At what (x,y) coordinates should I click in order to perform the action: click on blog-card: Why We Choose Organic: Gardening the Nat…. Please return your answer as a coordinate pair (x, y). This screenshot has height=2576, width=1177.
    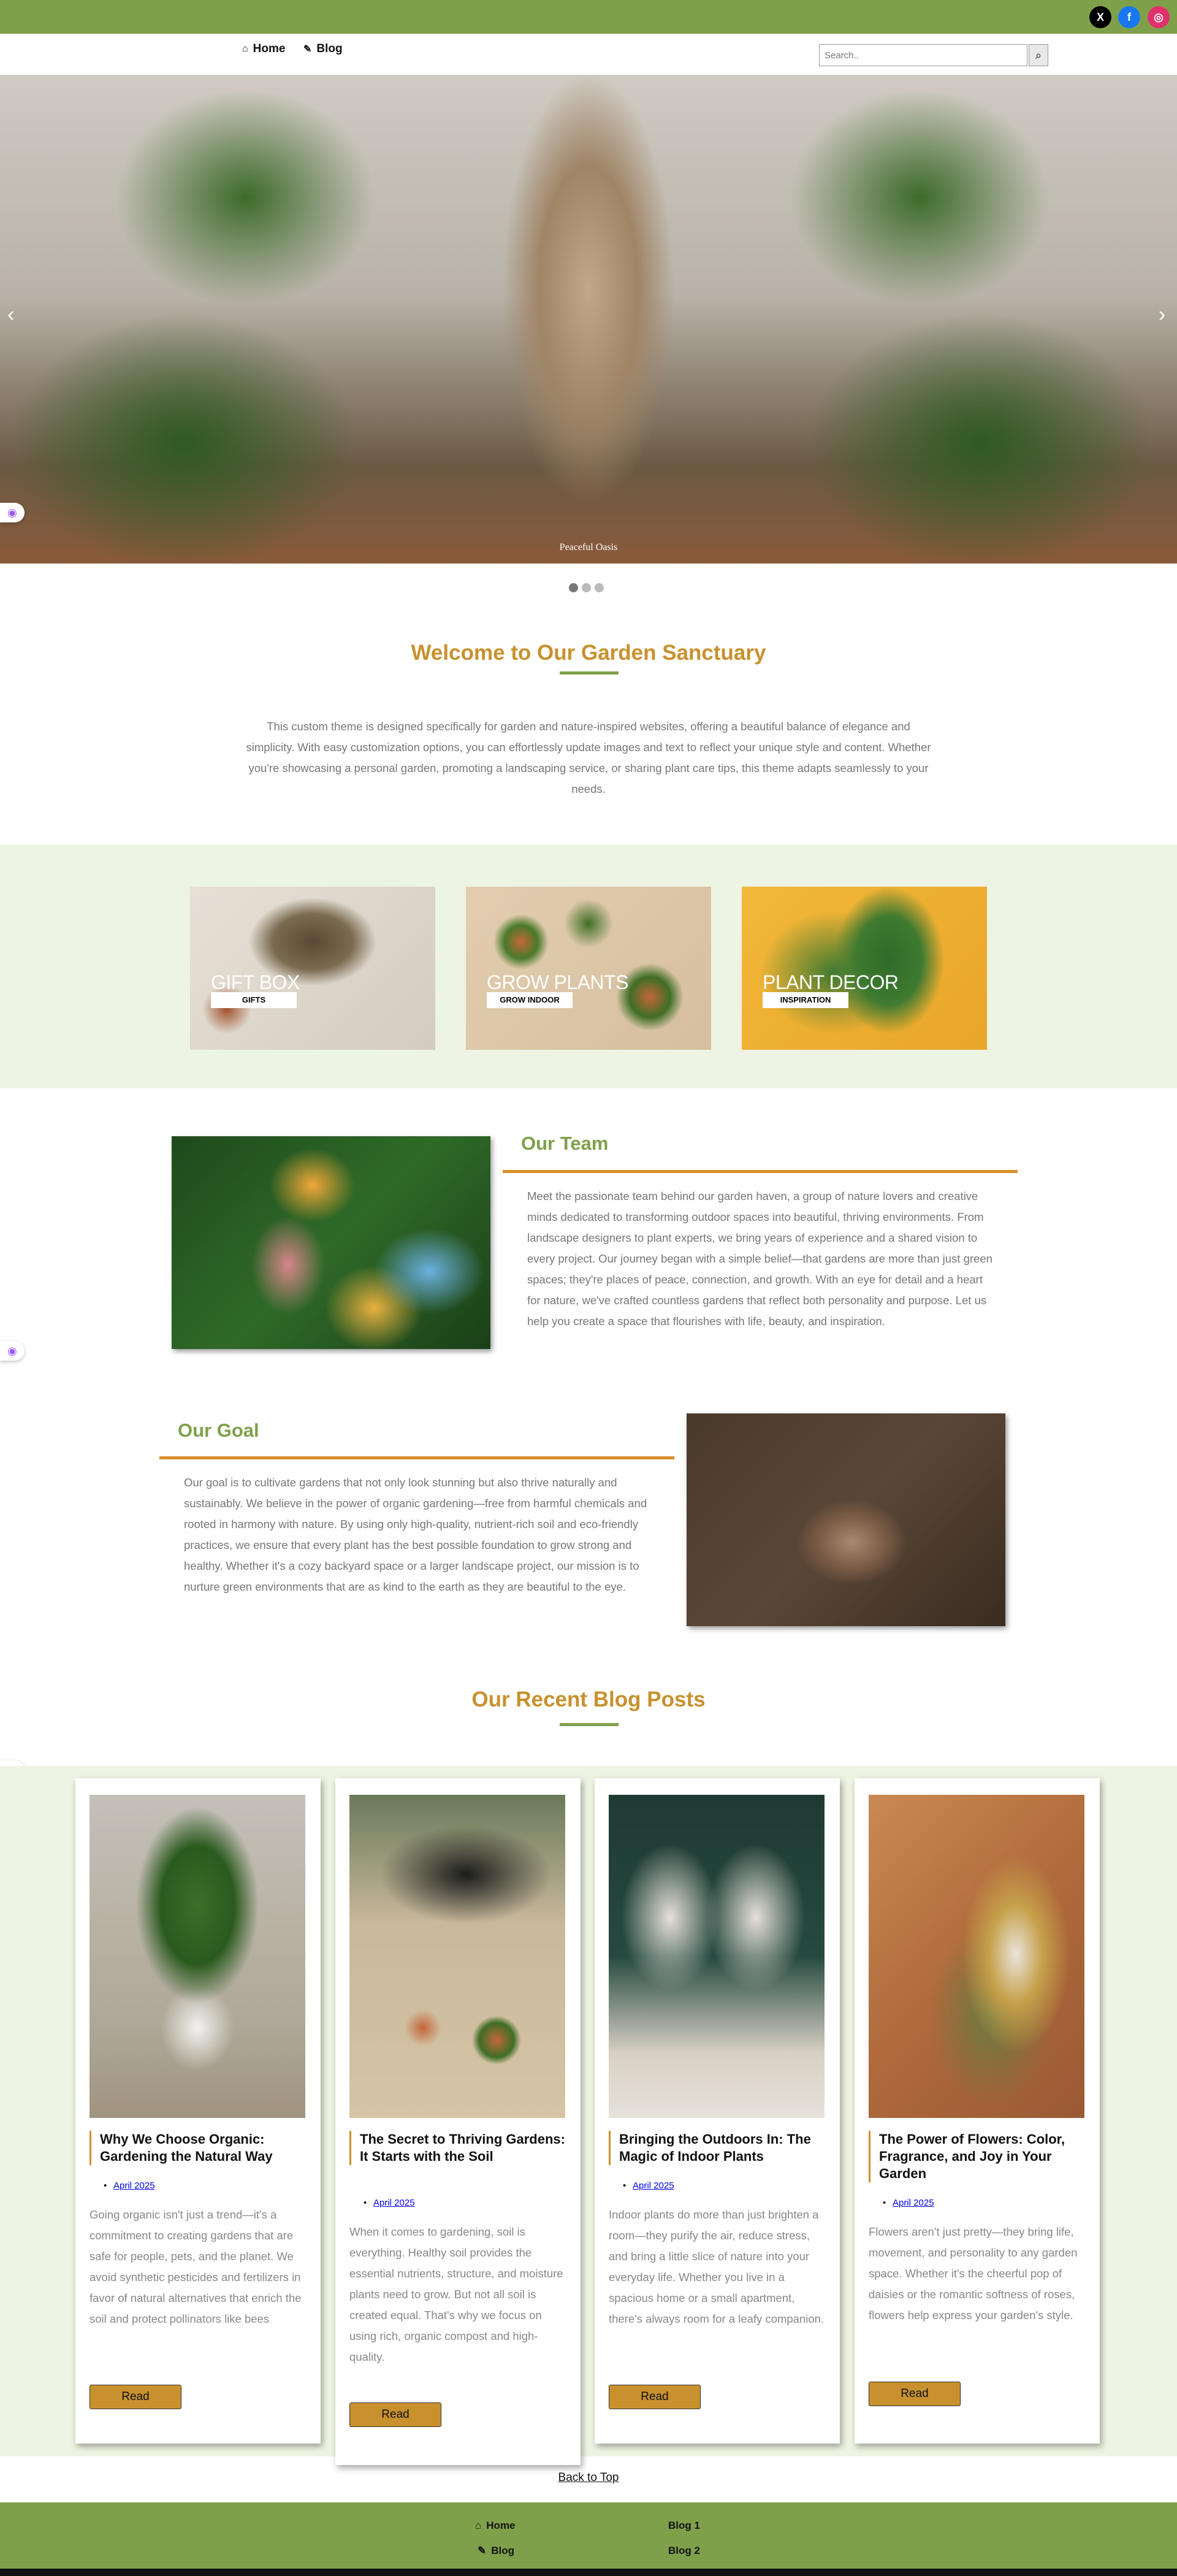
    Looking at the image, I should click on (198, 2111).